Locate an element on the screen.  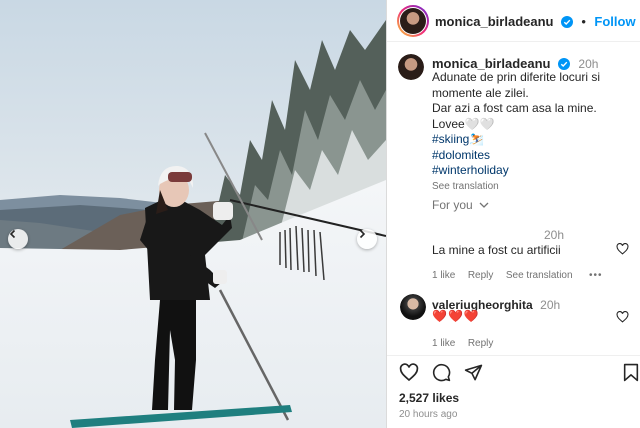
carousel-prev-button is located at coordinates (18, 239).